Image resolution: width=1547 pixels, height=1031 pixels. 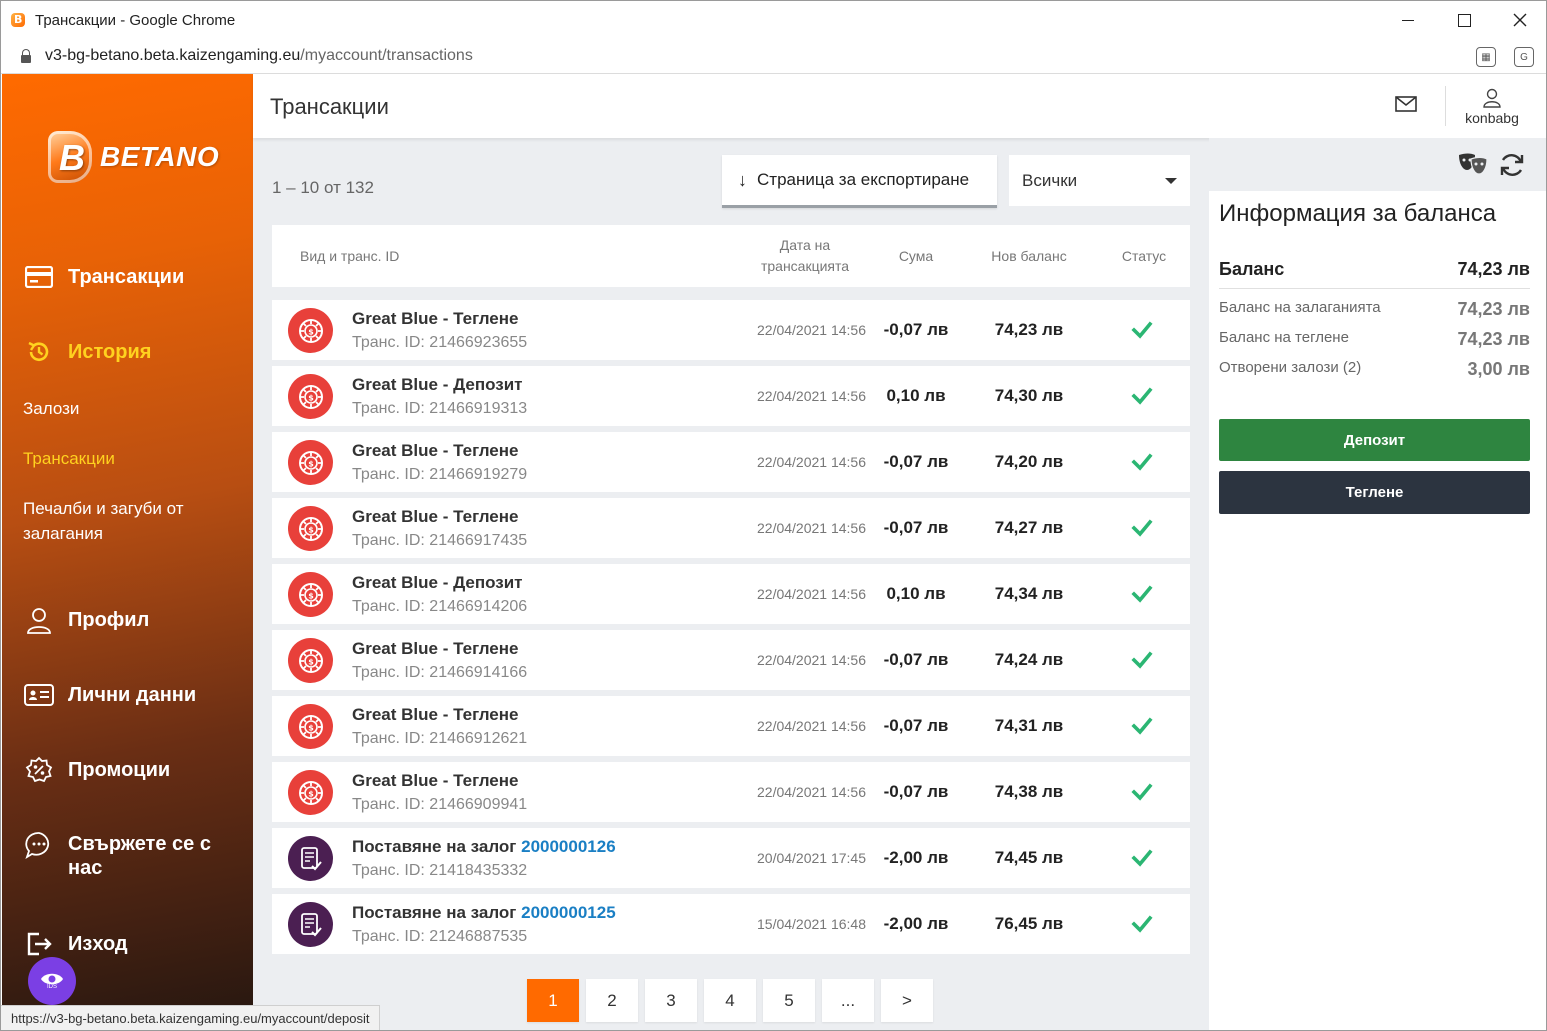 I want to click on top-bar: Трансакции konbabg, so click(x=899, y=106).